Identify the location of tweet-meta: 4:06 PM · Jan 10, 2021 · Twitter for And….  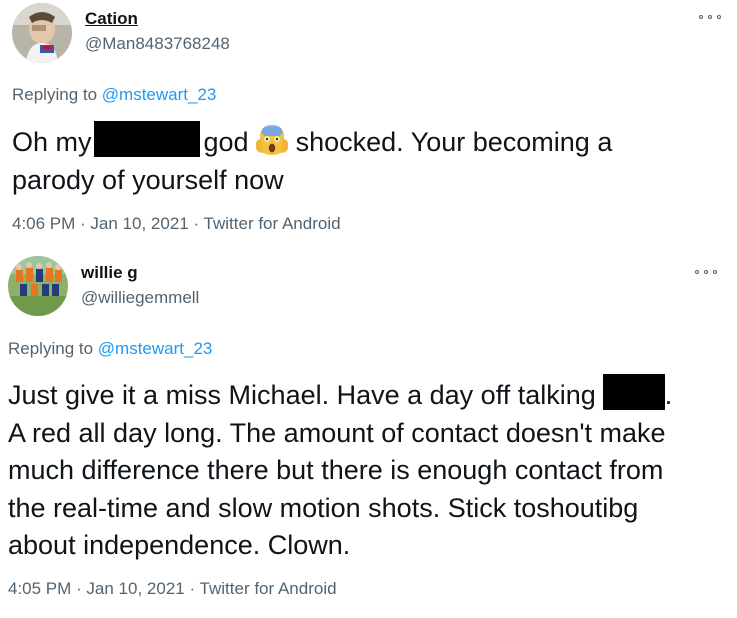
(176, 224).